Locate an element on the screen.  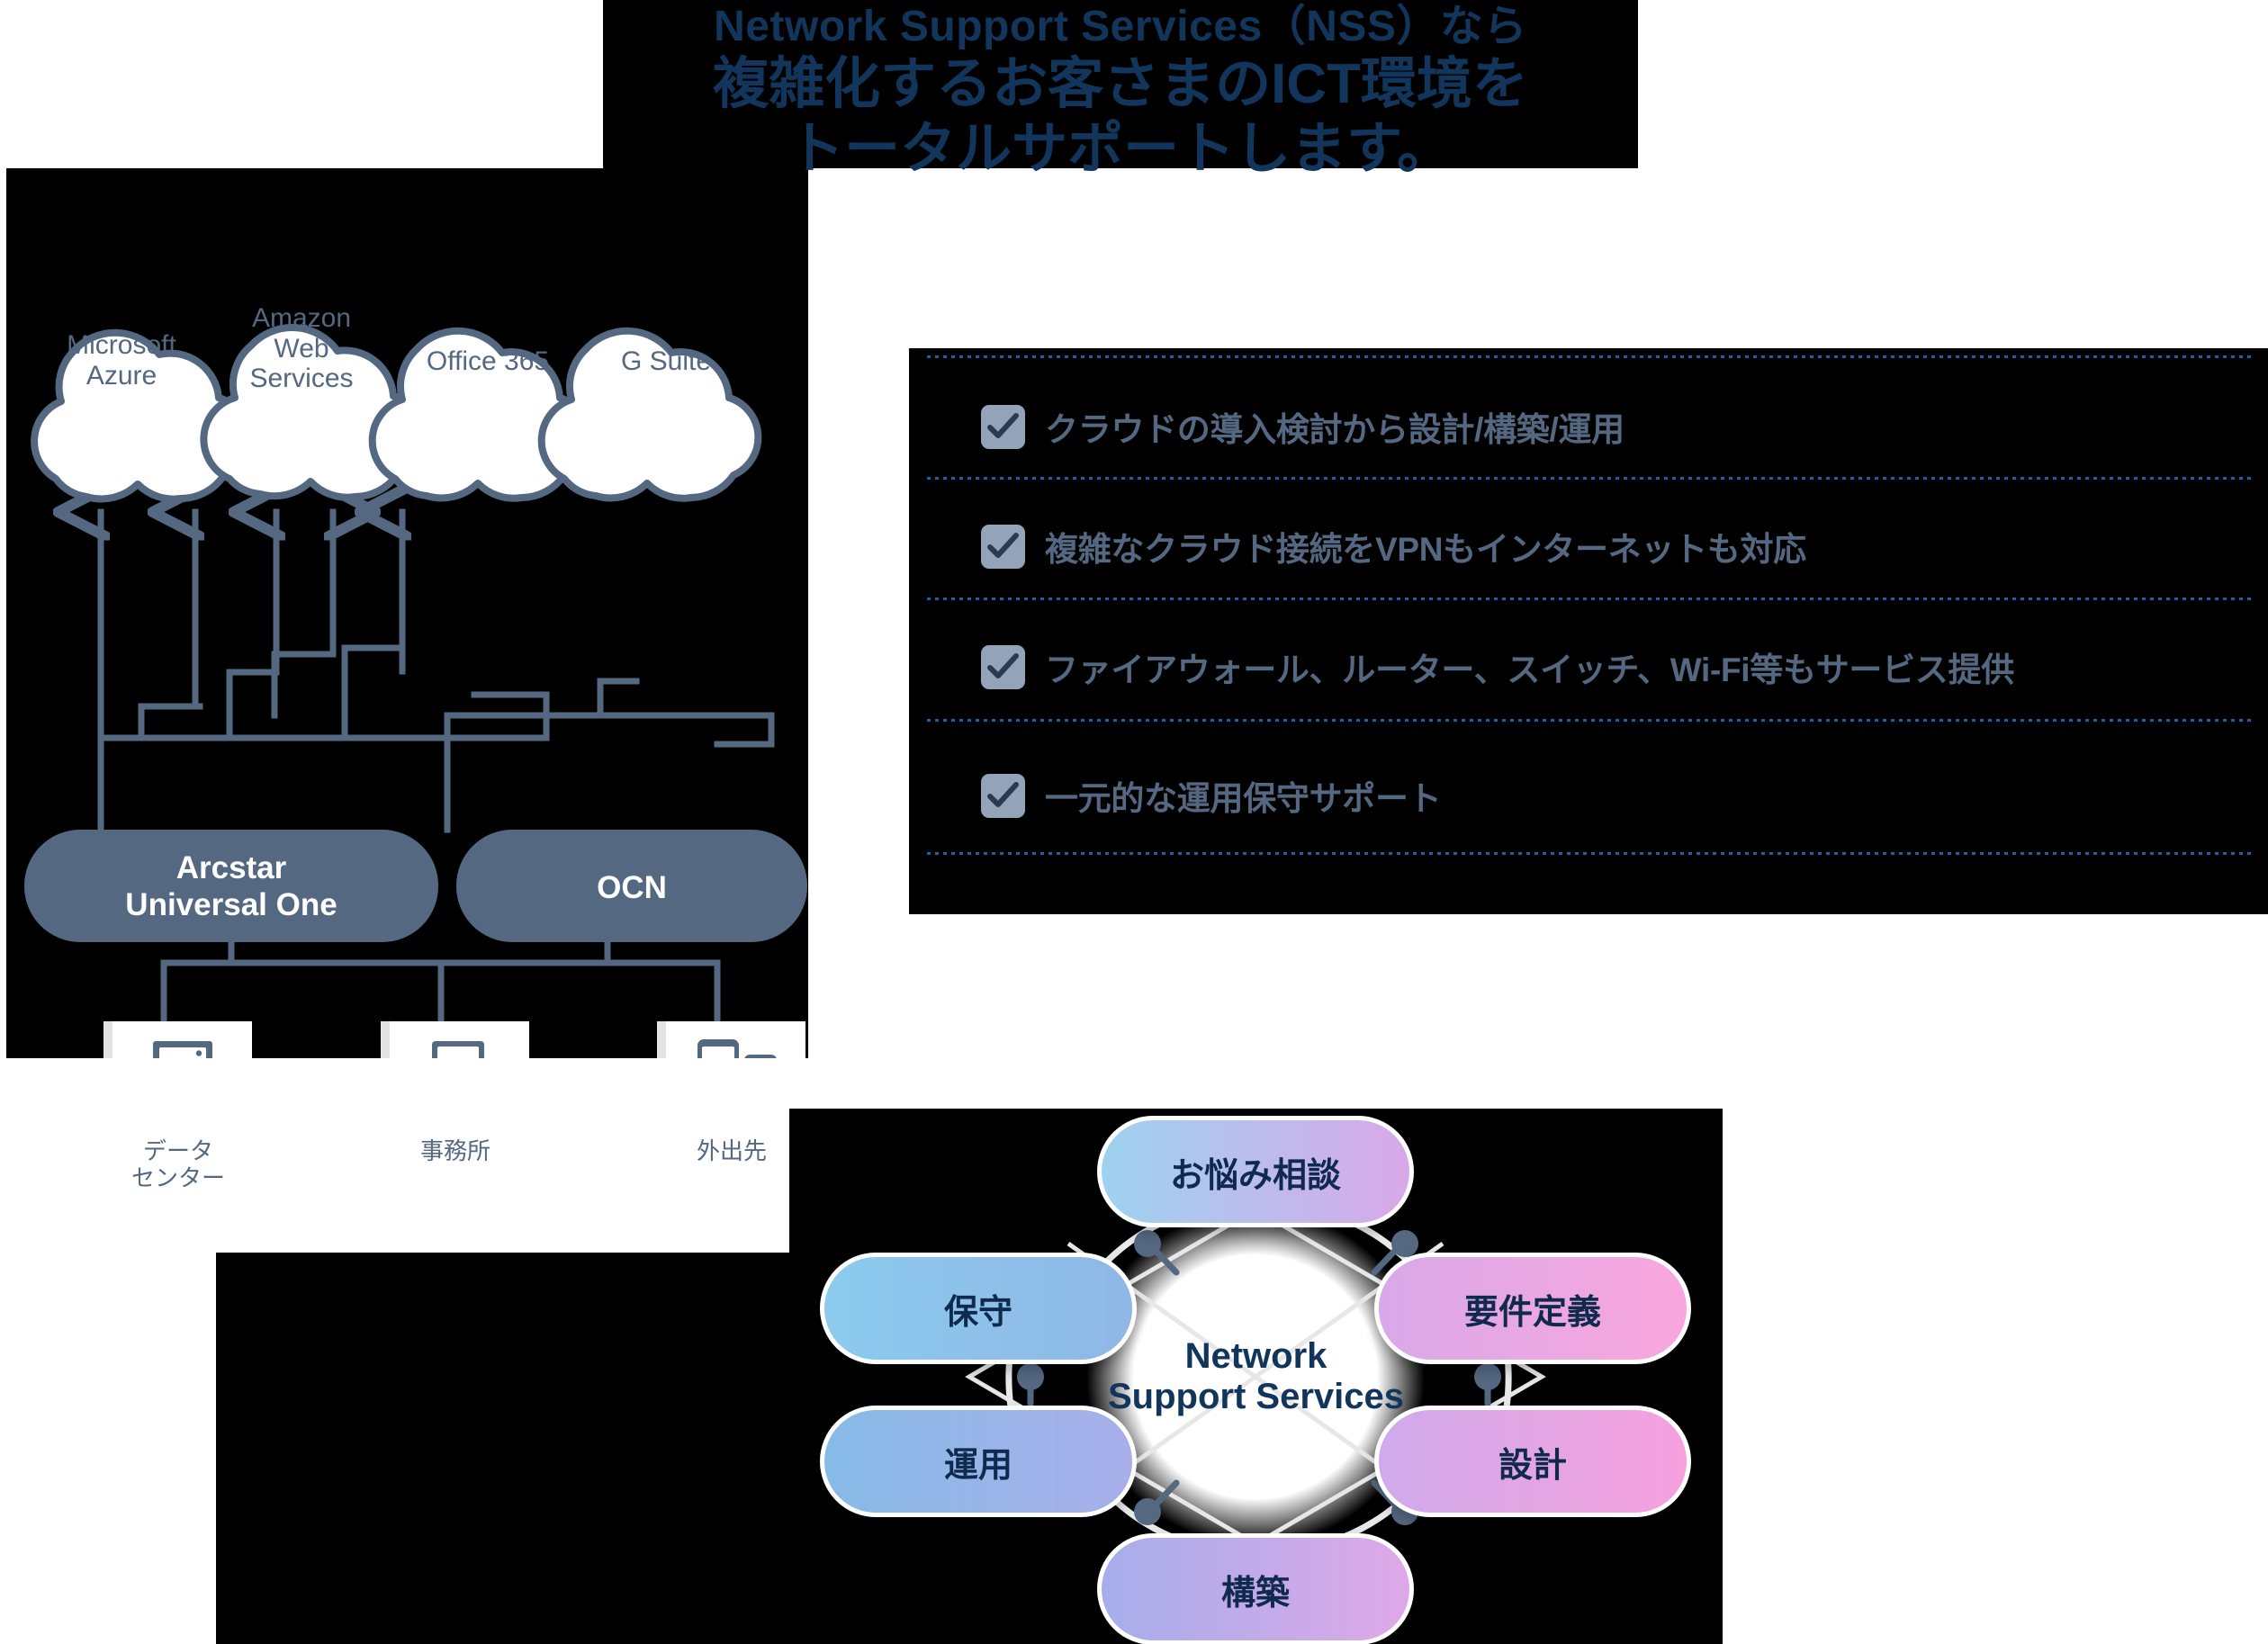
cycle-step-bottom: 構築 is located at coordinates (1255, 1588).